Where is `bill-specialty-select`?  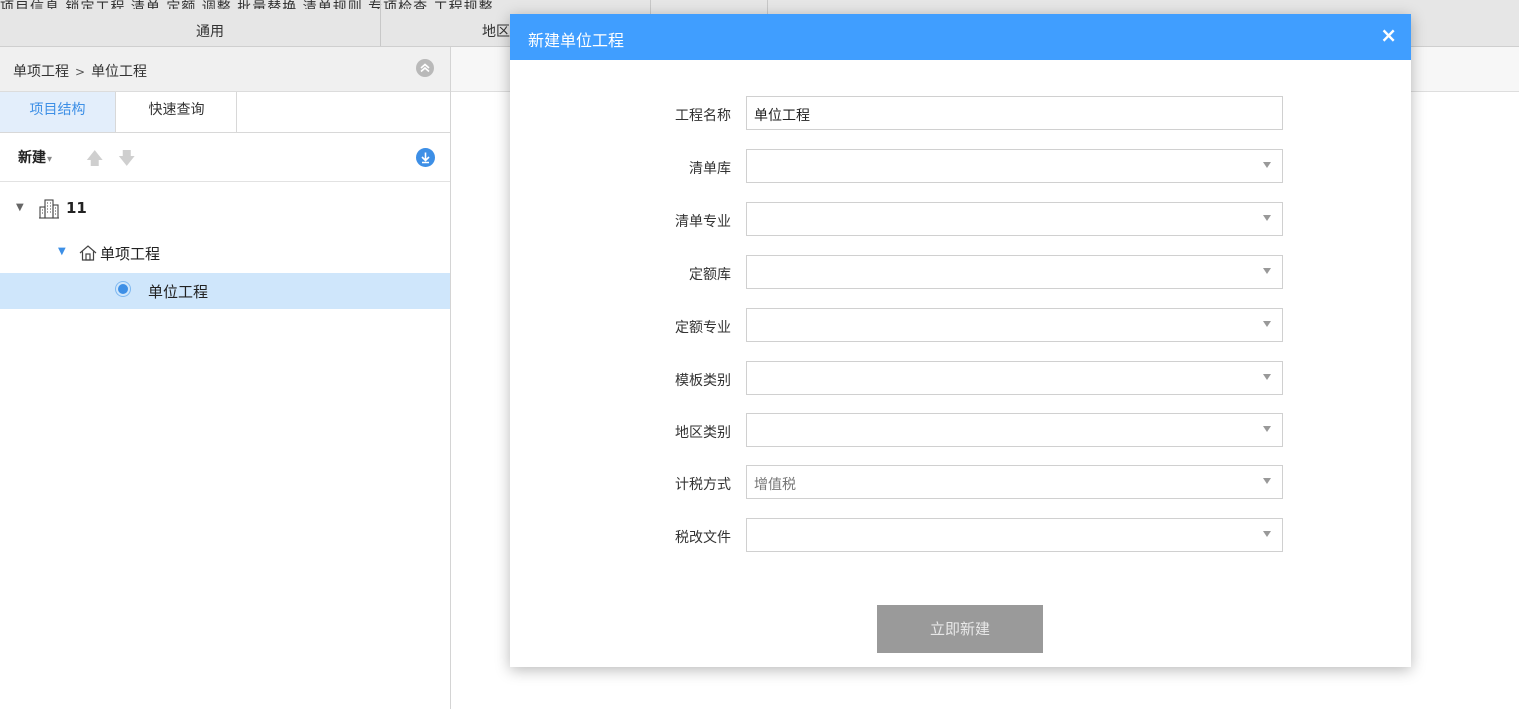
bill-specialty-select is located at coordinates (1014, 219).